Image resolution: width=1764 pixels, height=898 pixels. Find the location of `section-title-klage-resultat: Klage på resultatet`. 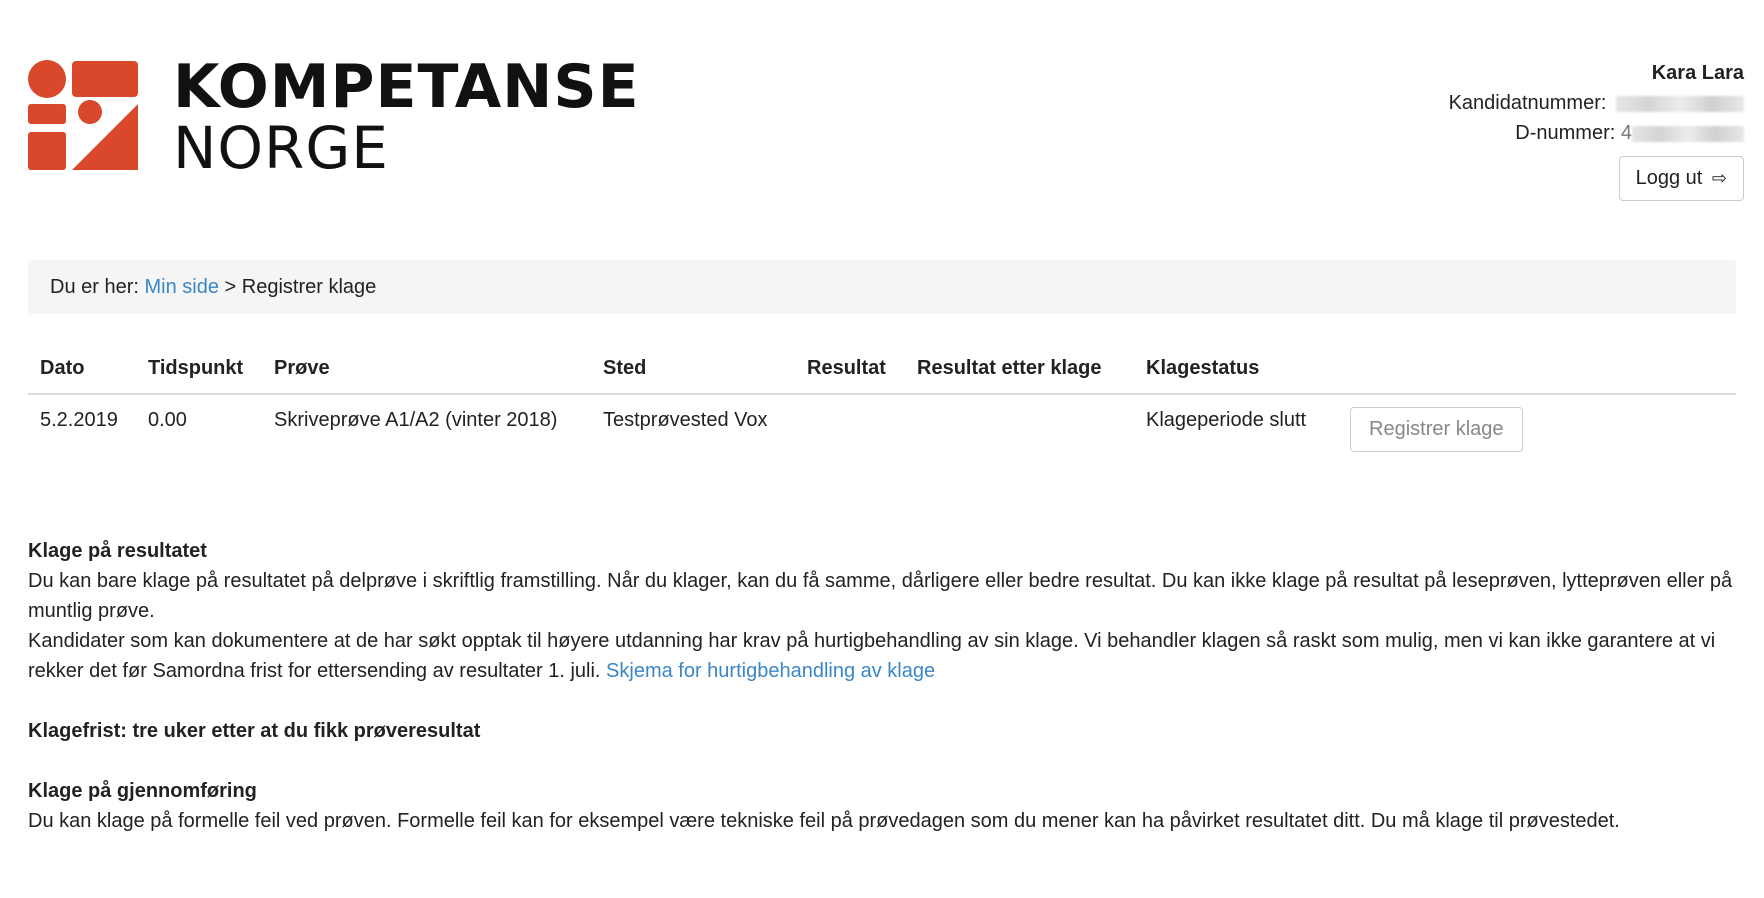

section-title-klage-resultat: Klage på resultatet is located at coordinates (117, 551).